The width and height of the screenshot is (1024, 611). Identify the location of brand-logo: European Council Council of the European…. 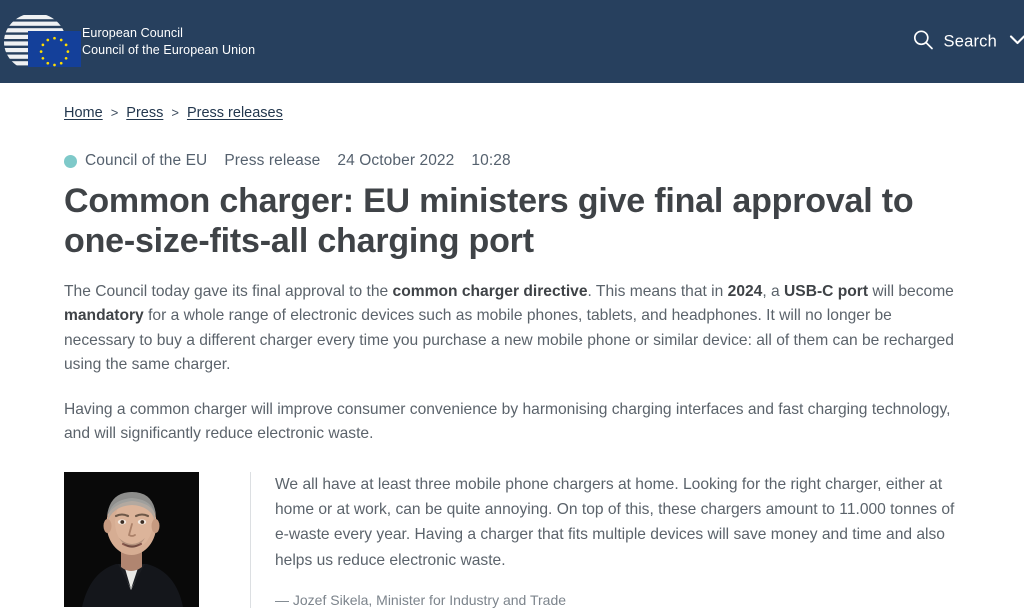
(127, 41).